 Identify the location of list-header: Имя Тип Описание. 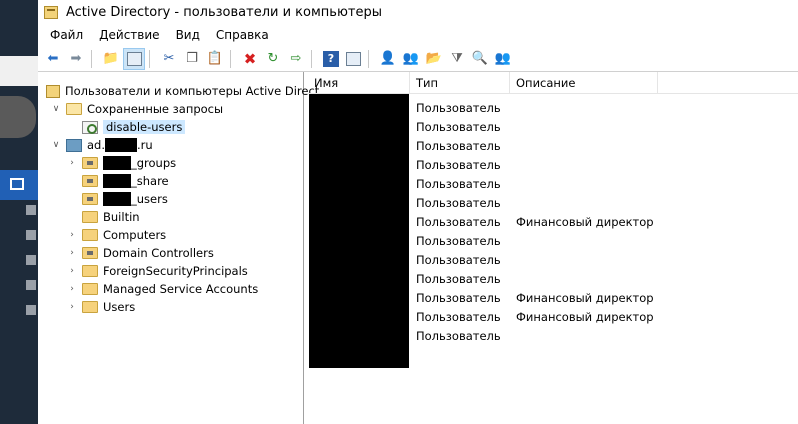
(551, 82).